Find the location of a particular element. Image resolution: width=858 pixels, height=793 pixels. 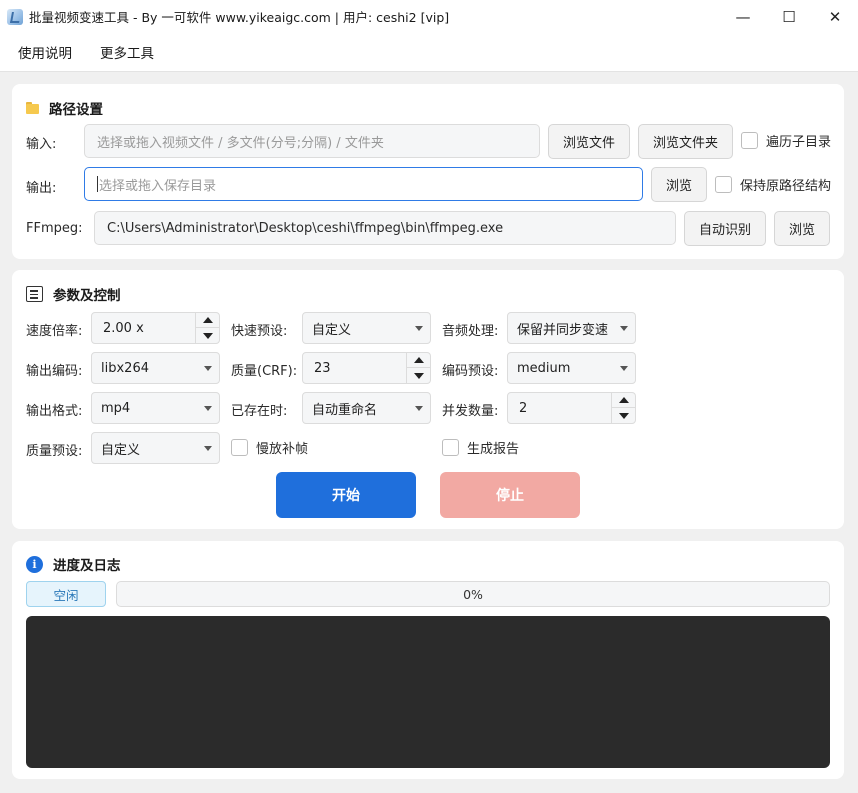

slow-interp-checkbox: 慢放补帧 is located at coordinates (269, 447).